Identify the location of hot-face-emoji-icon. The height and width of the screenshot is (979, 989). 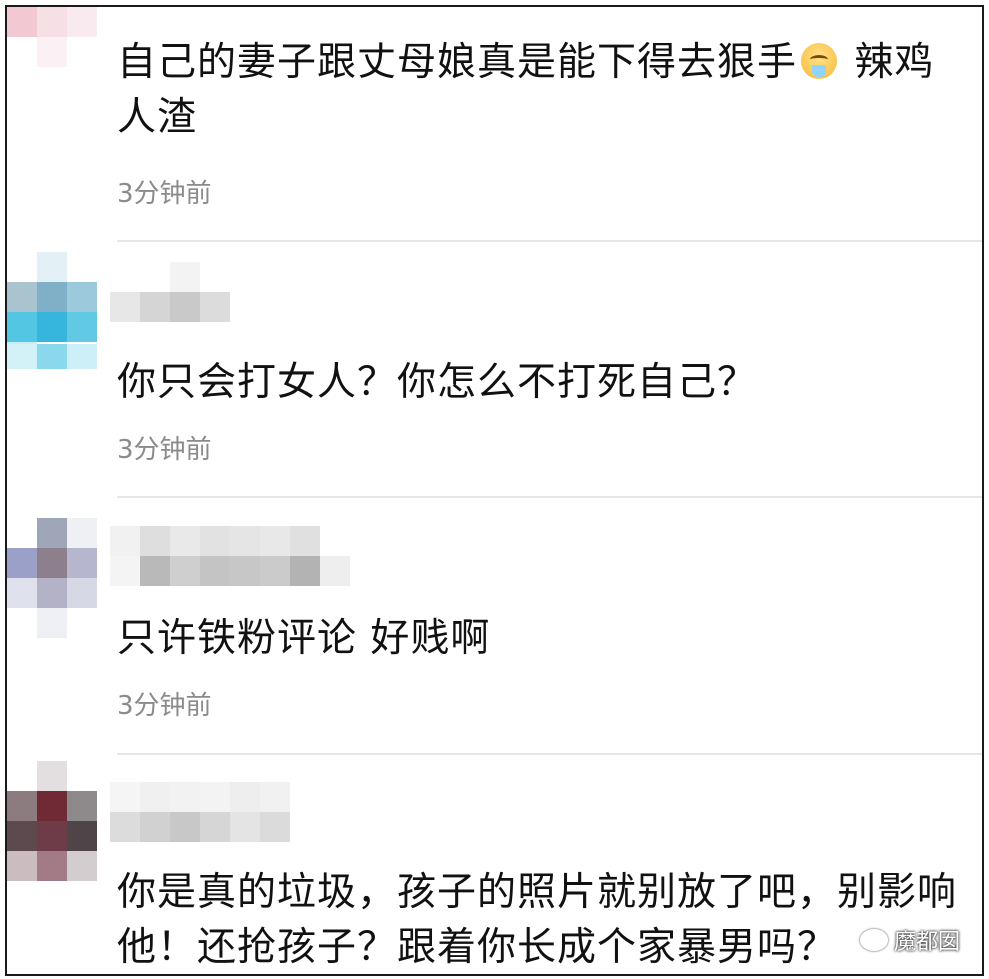
(819, 61).